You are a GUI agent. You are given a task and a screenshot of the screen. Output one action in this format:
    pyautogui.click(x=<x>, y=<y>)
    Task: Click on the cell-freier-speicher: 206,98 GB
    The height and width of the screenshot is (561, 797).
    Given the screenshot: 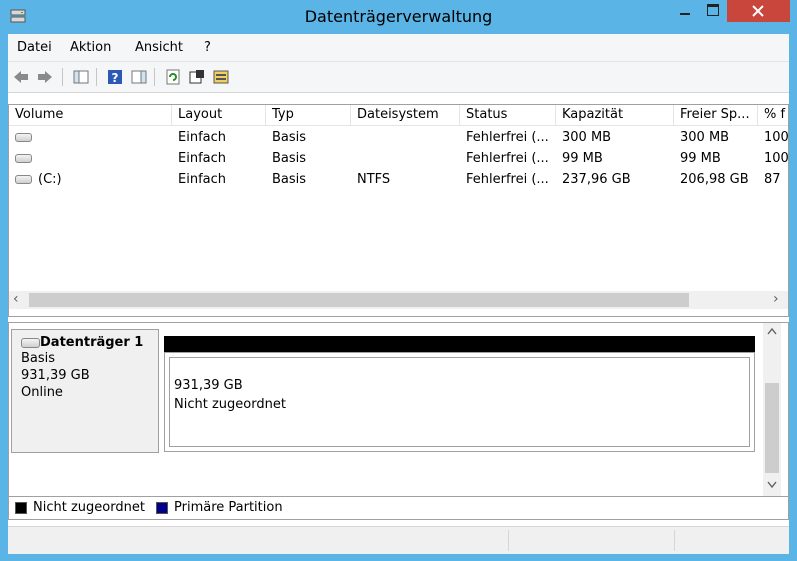 What is the action you would take?
    pyautogui.click(x=714, y=179)
    